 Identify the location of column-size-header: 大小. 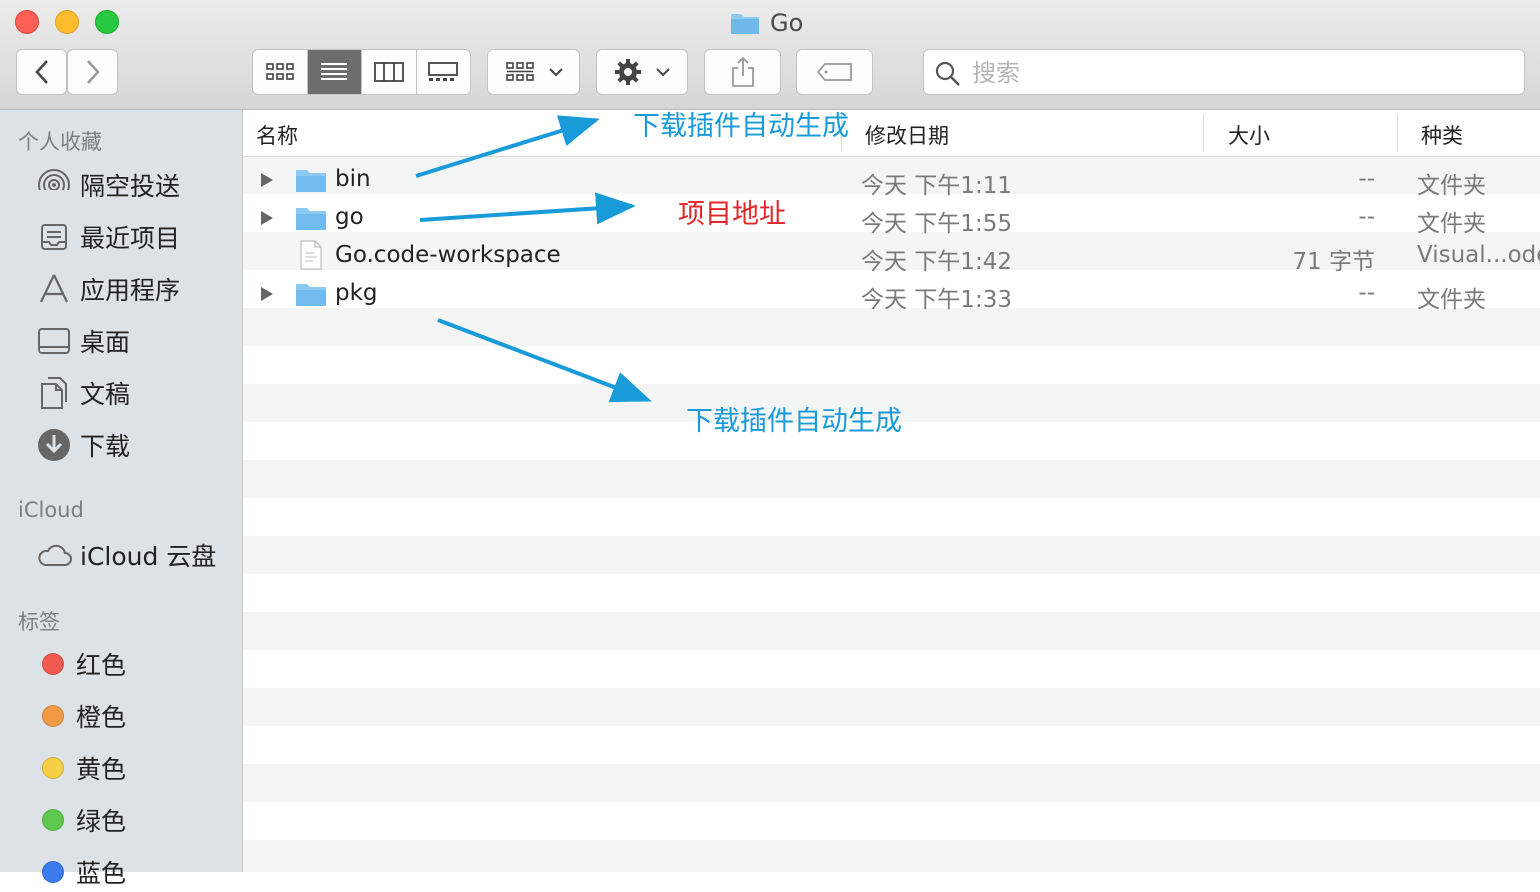
(1249, 135).